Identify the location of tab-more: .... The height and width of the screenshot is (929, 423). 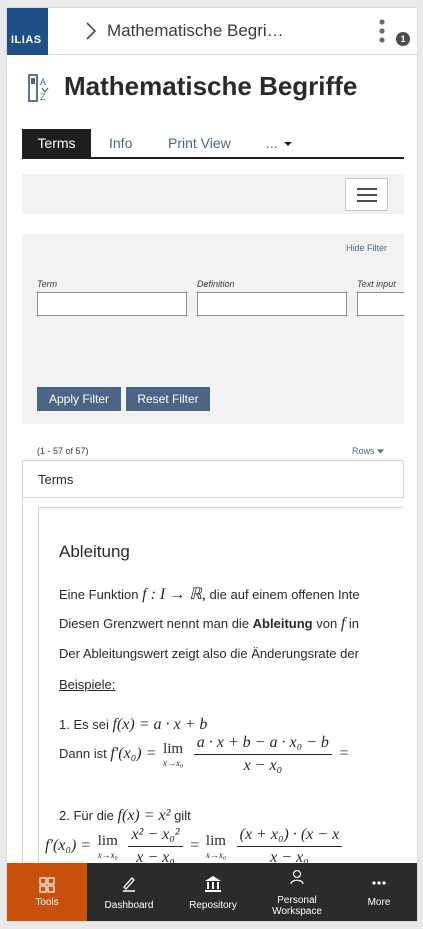
(279, 143).